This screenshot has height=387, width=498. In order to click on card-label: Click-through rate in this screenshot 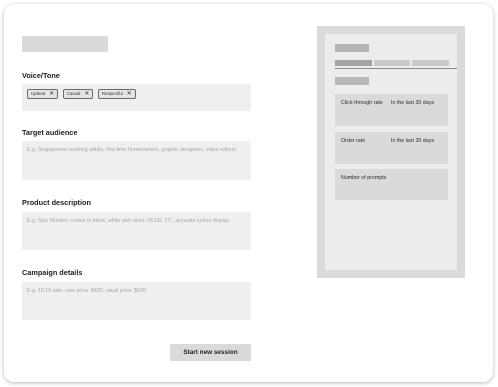, I will do `click(362, 103)`.